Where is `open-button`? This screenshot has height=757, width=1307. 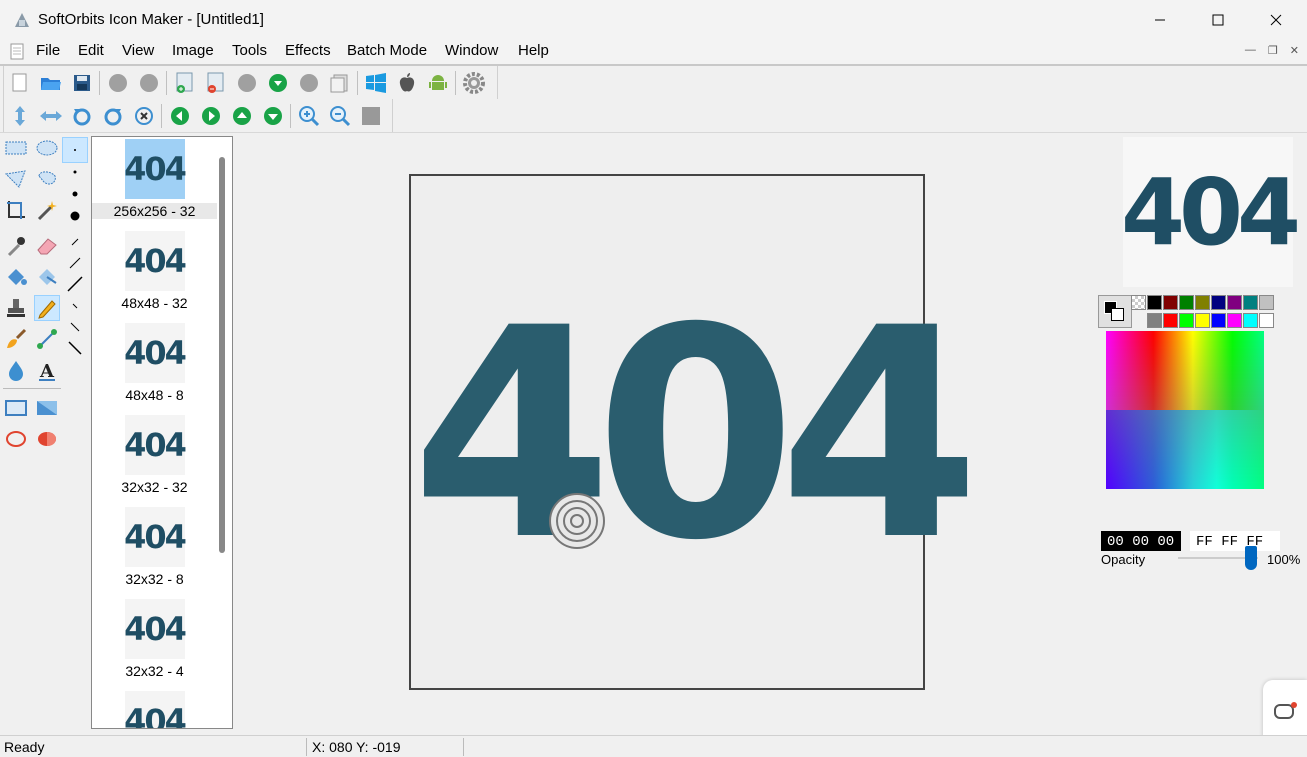 open-button is located at coordinates (50, 82).